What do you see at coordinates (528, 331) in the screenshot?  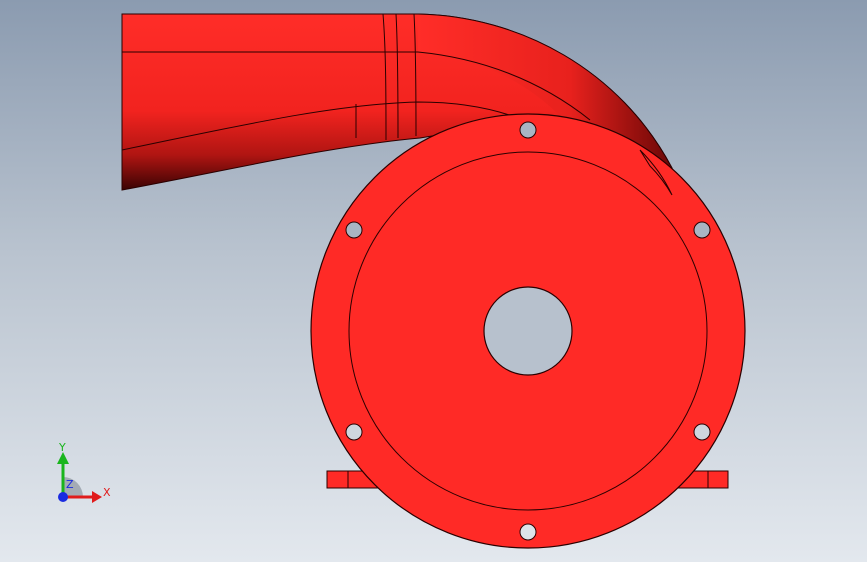 I see `center-bore` at bounding box center [528, 331].